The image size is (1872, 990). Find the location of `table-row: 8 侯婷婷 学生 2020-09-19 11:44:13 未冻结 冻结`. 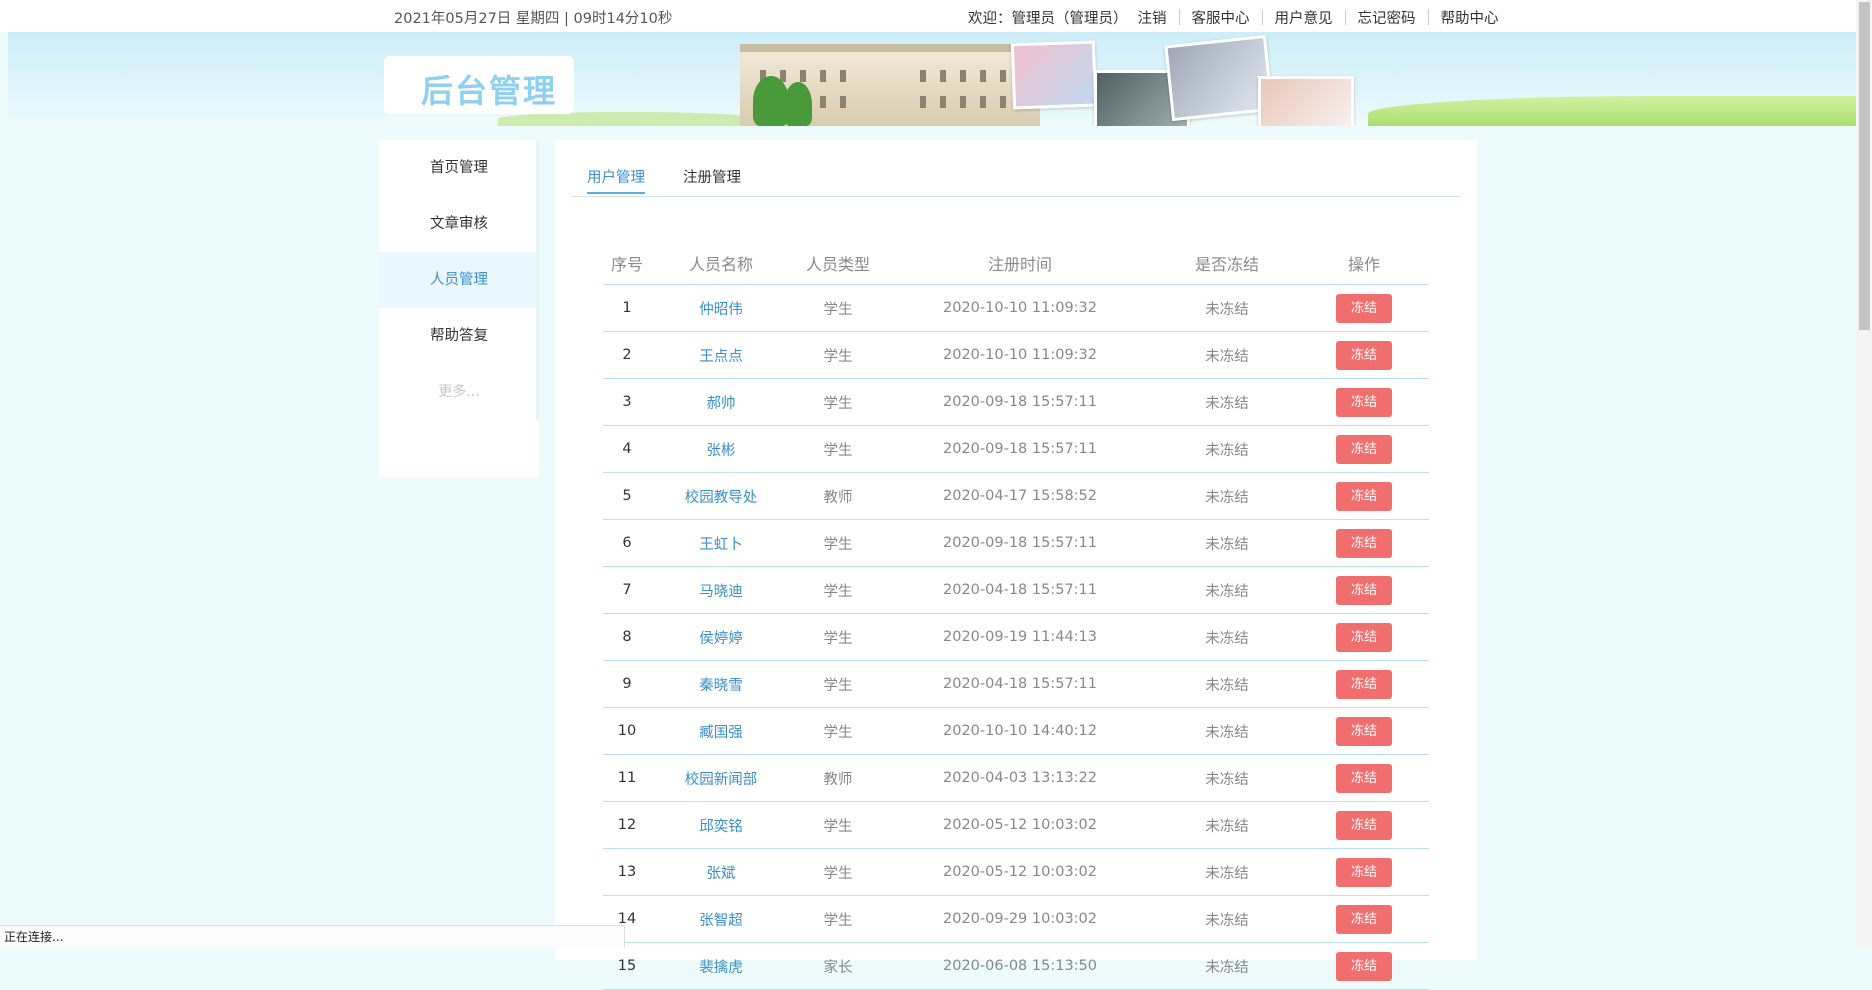

table-row: 8 侯婷婷 学生 2020-09-19 11:44:13 未冻结 冻结 is located at coordinates (1016, 637).